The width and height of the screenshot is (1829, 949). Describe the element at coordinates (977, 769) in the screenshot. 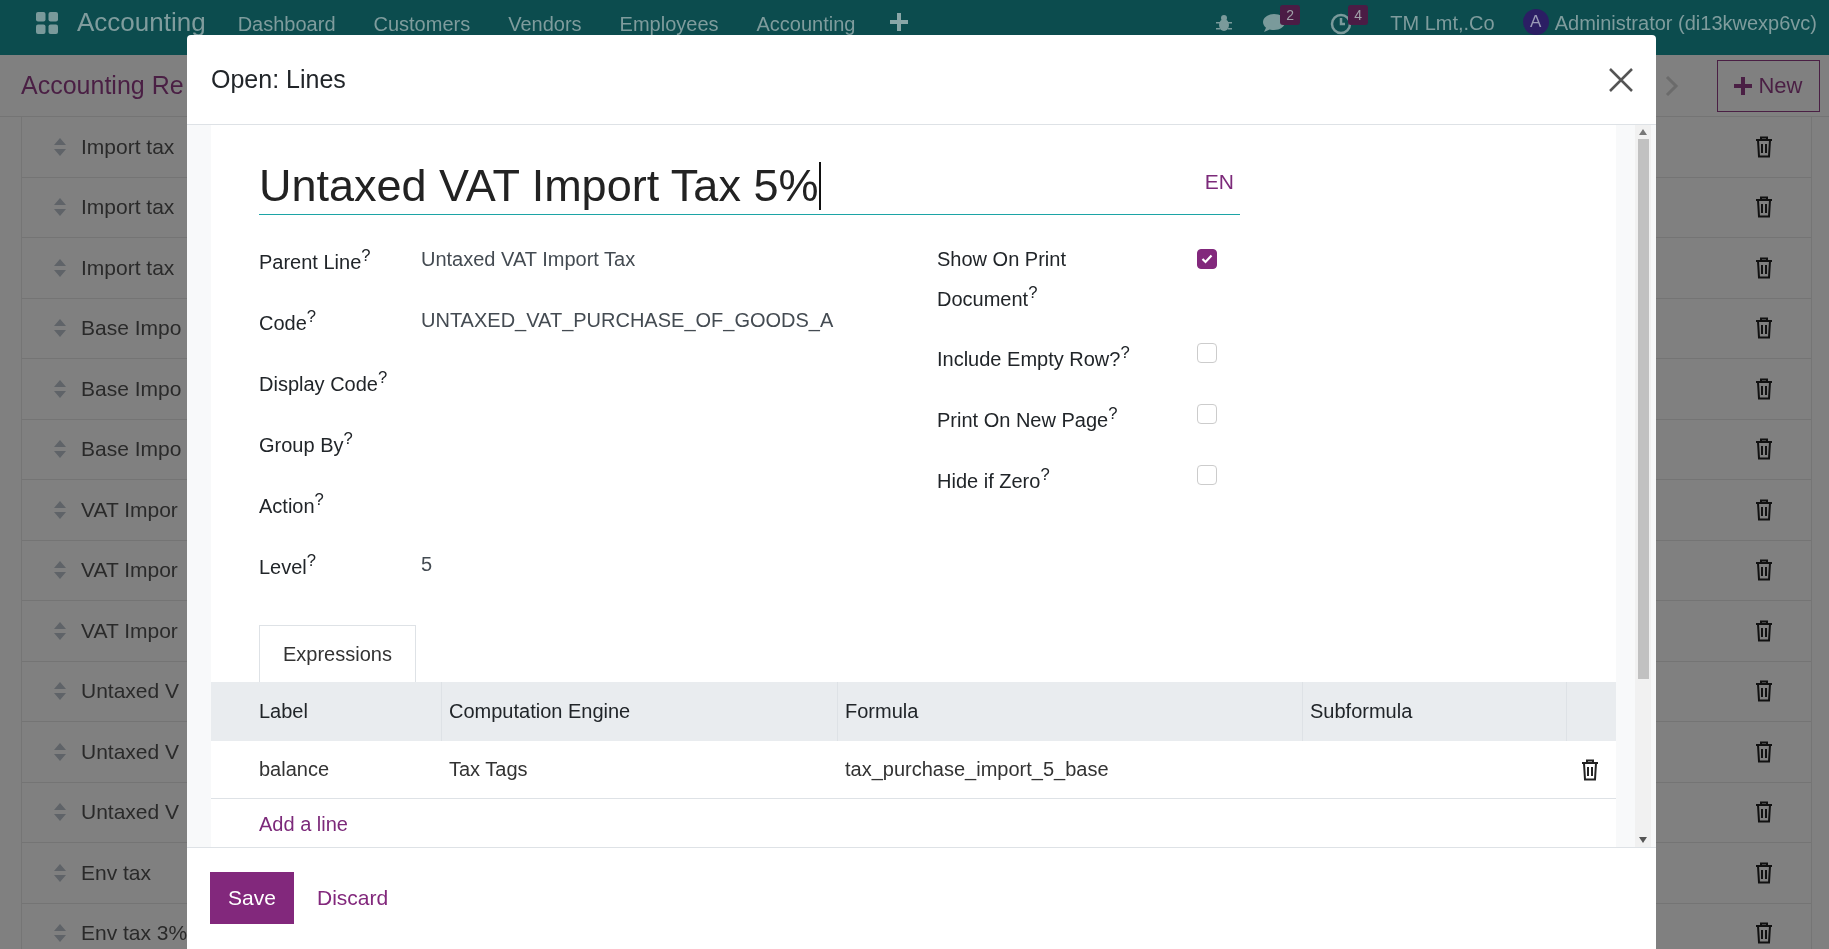

I see `table-cell-text: tax_purchase_import_5_base` at that location.